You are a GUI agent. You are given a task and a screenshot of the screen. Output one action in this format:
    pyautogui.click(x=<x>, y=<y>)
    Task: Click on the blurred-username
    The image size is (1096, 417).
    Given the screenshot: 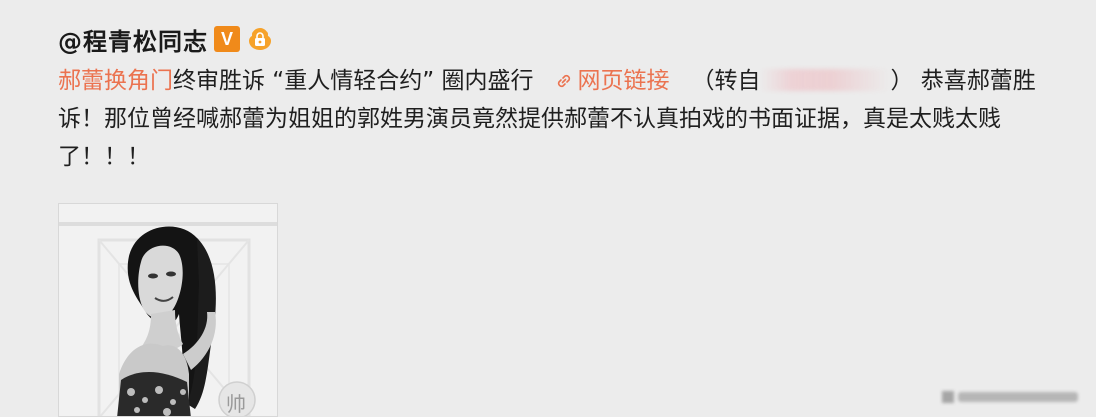 What is the action you would take?
    pyautogui.click(x=825, y=80)
    